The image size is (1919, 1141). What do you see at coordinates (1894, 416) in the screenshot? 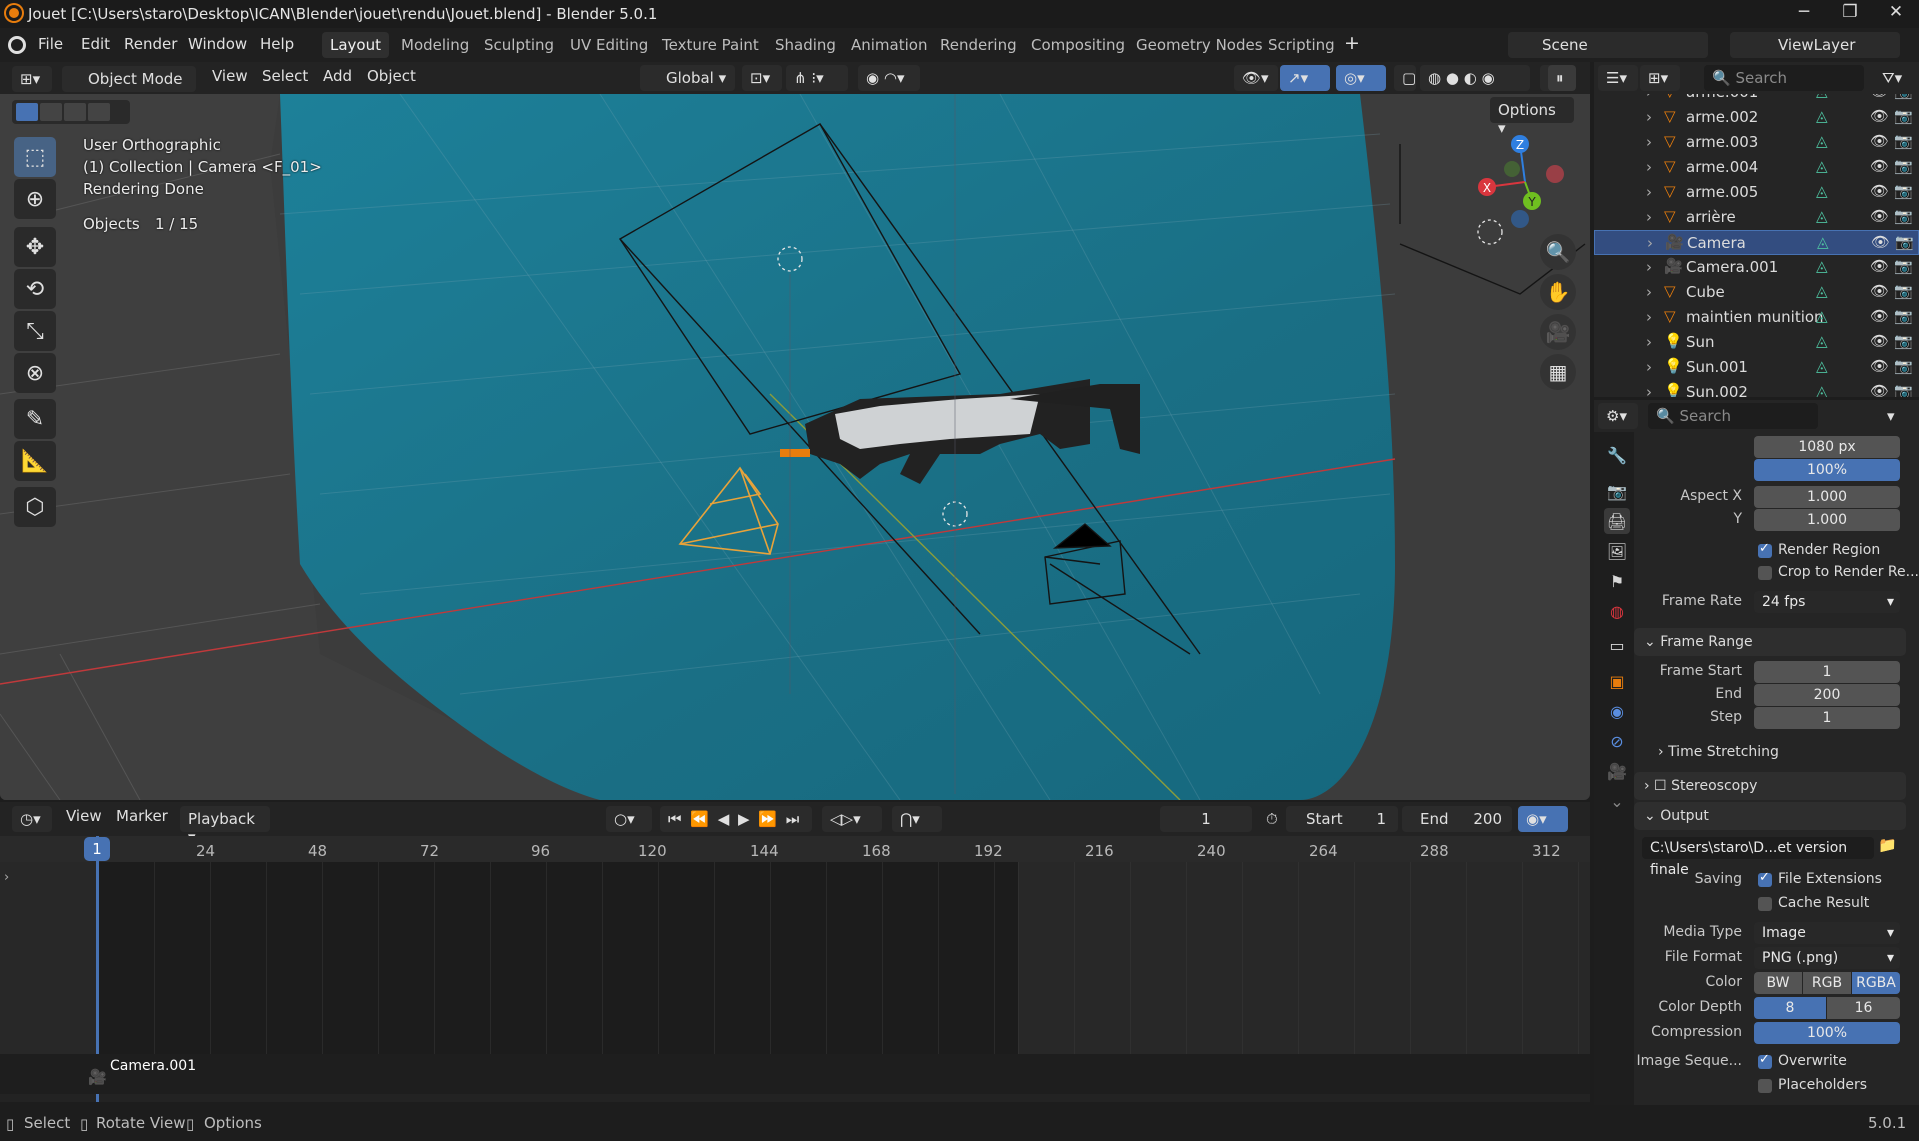
I see `properties-options-icon: ▾` at bounding box center [1894, 416].